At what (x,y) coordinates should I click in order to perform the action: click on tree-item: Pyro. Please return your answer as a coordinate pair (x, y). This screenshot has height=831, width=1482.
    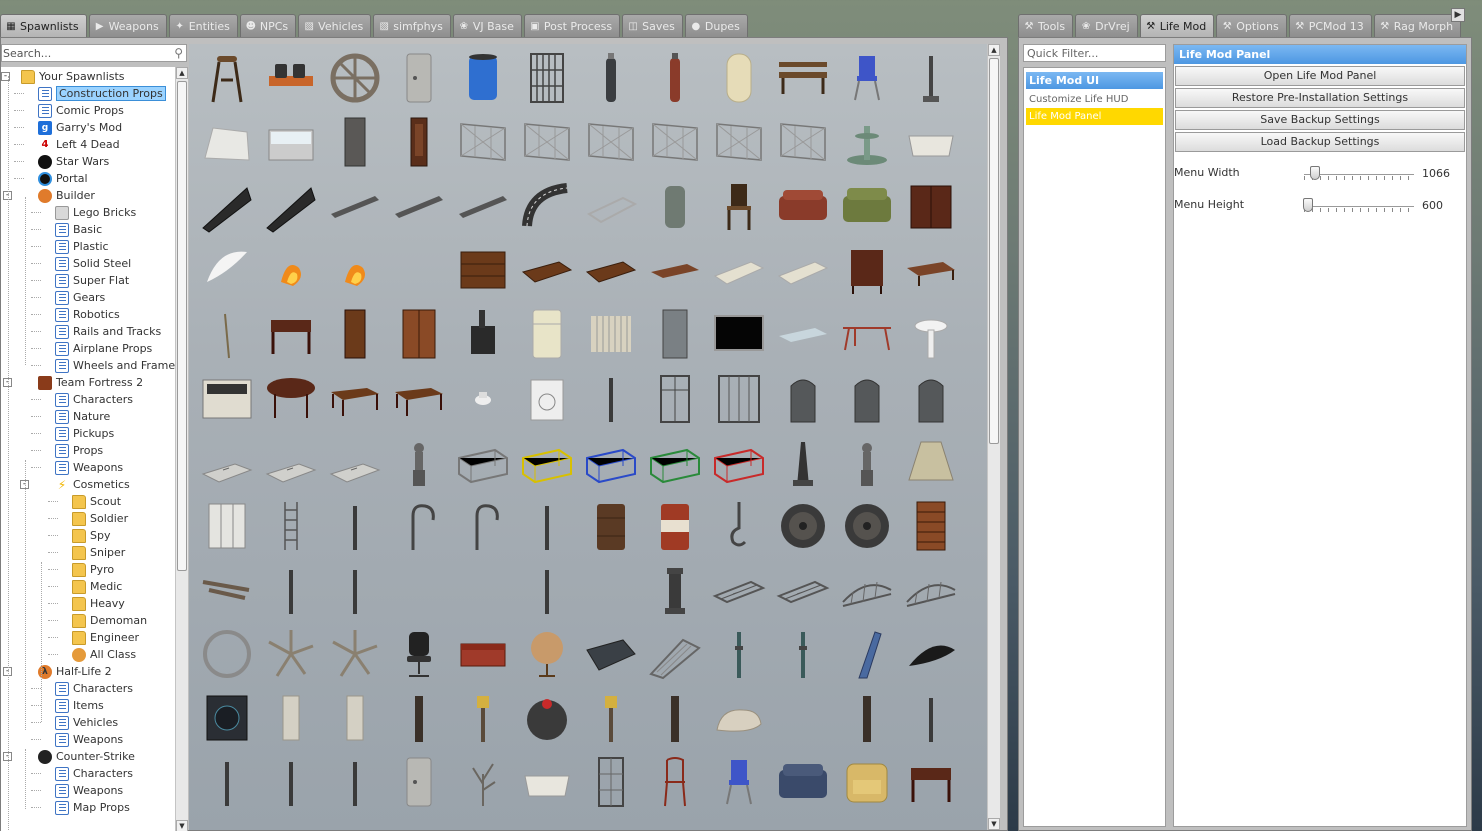
    Looking at the image, I should click on (93, 569).